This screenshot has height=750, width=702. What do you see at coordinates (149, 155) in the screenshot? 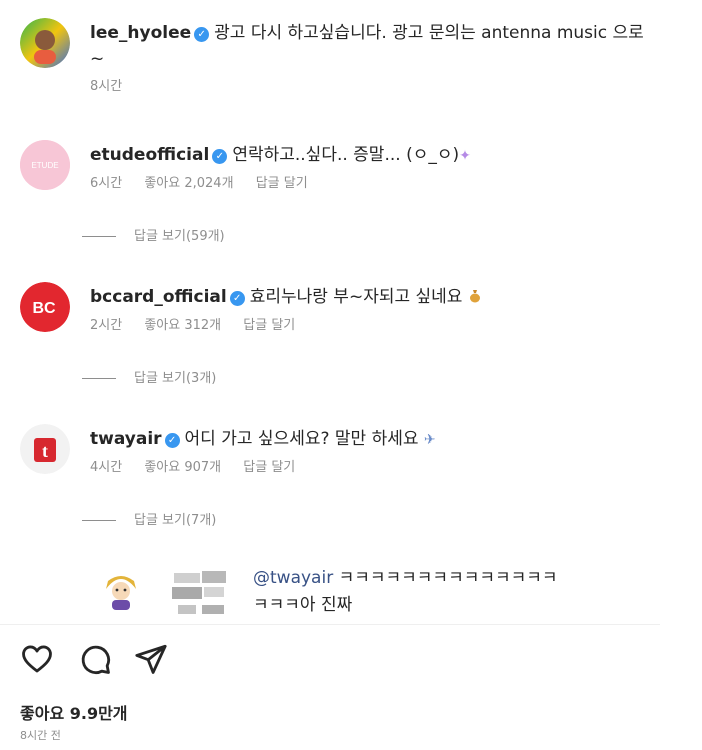
I see `comment-username: etudeofficial` at bounding box center [149, 155].